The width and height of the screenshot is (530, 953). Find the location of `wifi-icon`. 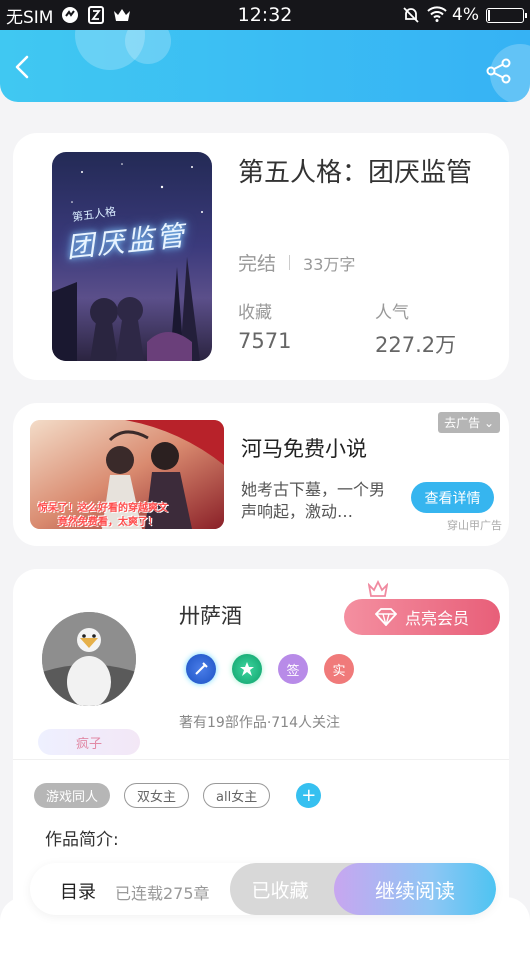

wifi-icon is located at coordinates (437, 15).